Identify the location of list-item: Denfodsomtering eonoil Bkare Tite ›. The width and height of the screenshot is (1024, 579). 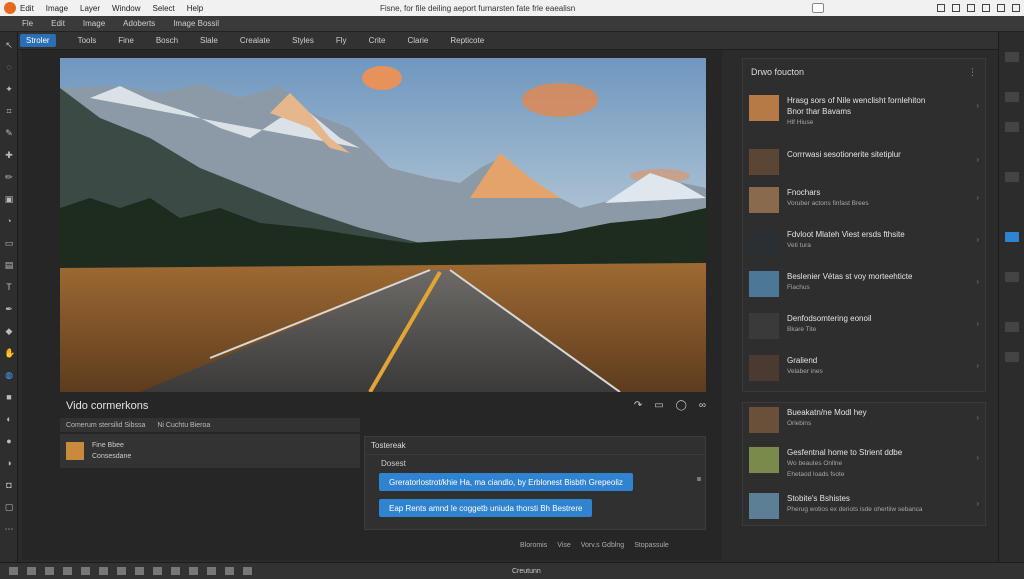
(865, 326).